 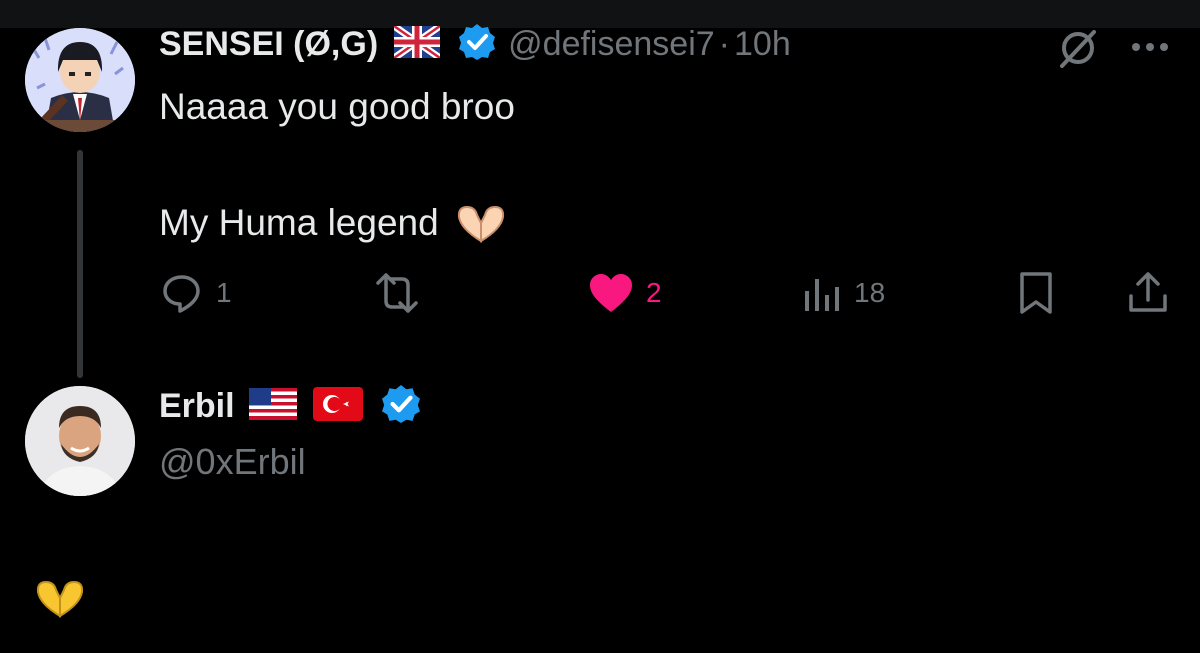 What do you see at coordinates (1150, 49) in the screenshot?
I see `more-options-icon` at bounding box center [1150, 49].